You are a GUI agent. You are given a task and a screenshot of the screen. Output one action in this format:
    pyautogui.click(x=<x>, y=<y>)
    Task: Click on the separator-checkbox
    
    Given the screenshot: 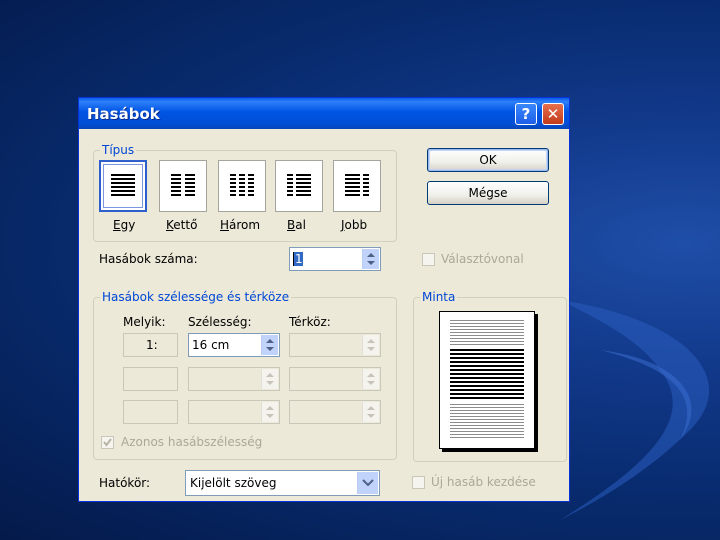 What is the action you would take?
    pyautogui.click(x=428, y=259)
    